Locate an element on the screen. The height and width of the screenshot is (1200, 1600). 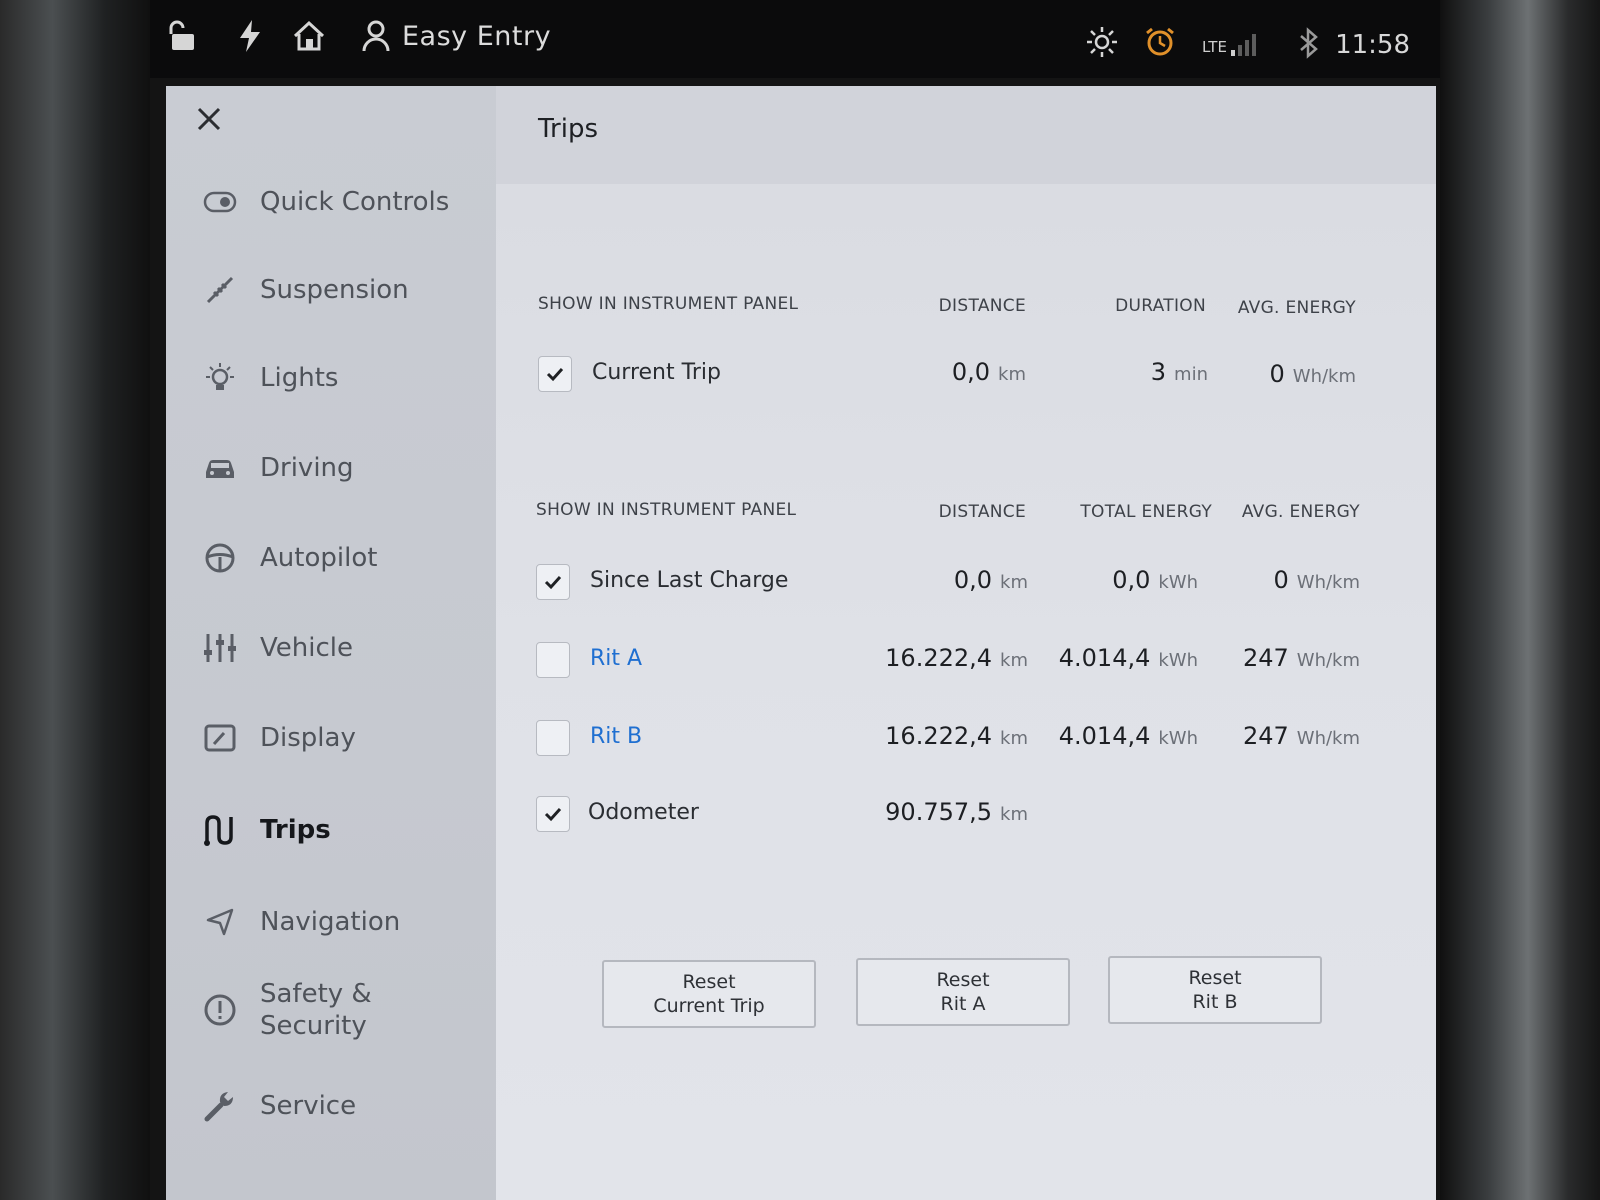
reset-rit-b-button: Reset Rit B is located at coordinates (1215, 990).